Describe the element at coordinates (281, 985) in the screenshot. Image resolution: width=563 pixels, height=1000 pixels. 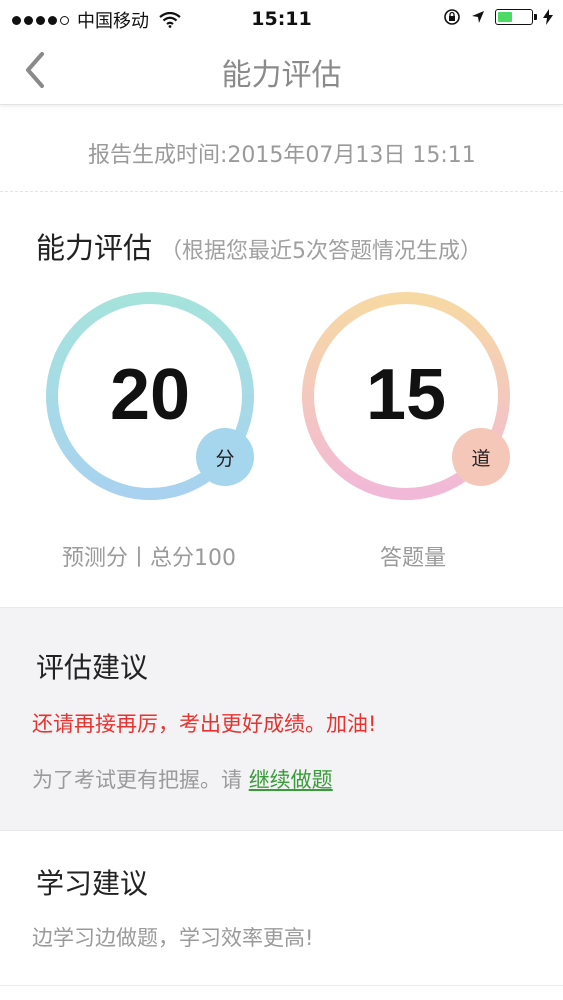
I see `bottom-divider` at that location.